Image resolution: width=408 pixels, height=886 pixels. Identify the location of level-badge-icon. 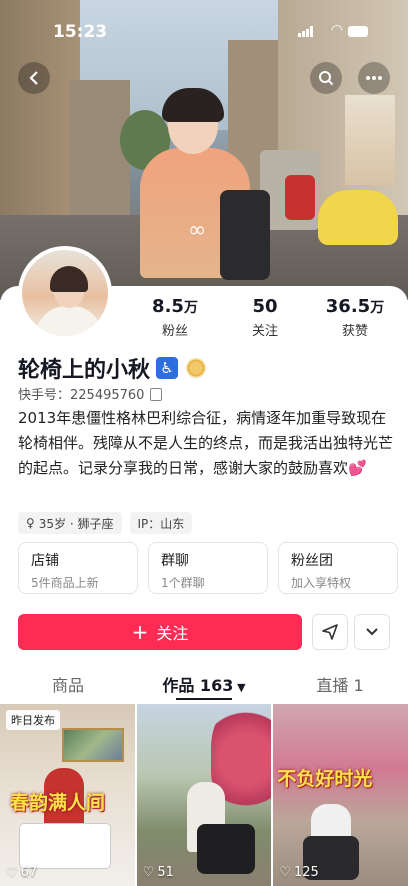
(196, 368).